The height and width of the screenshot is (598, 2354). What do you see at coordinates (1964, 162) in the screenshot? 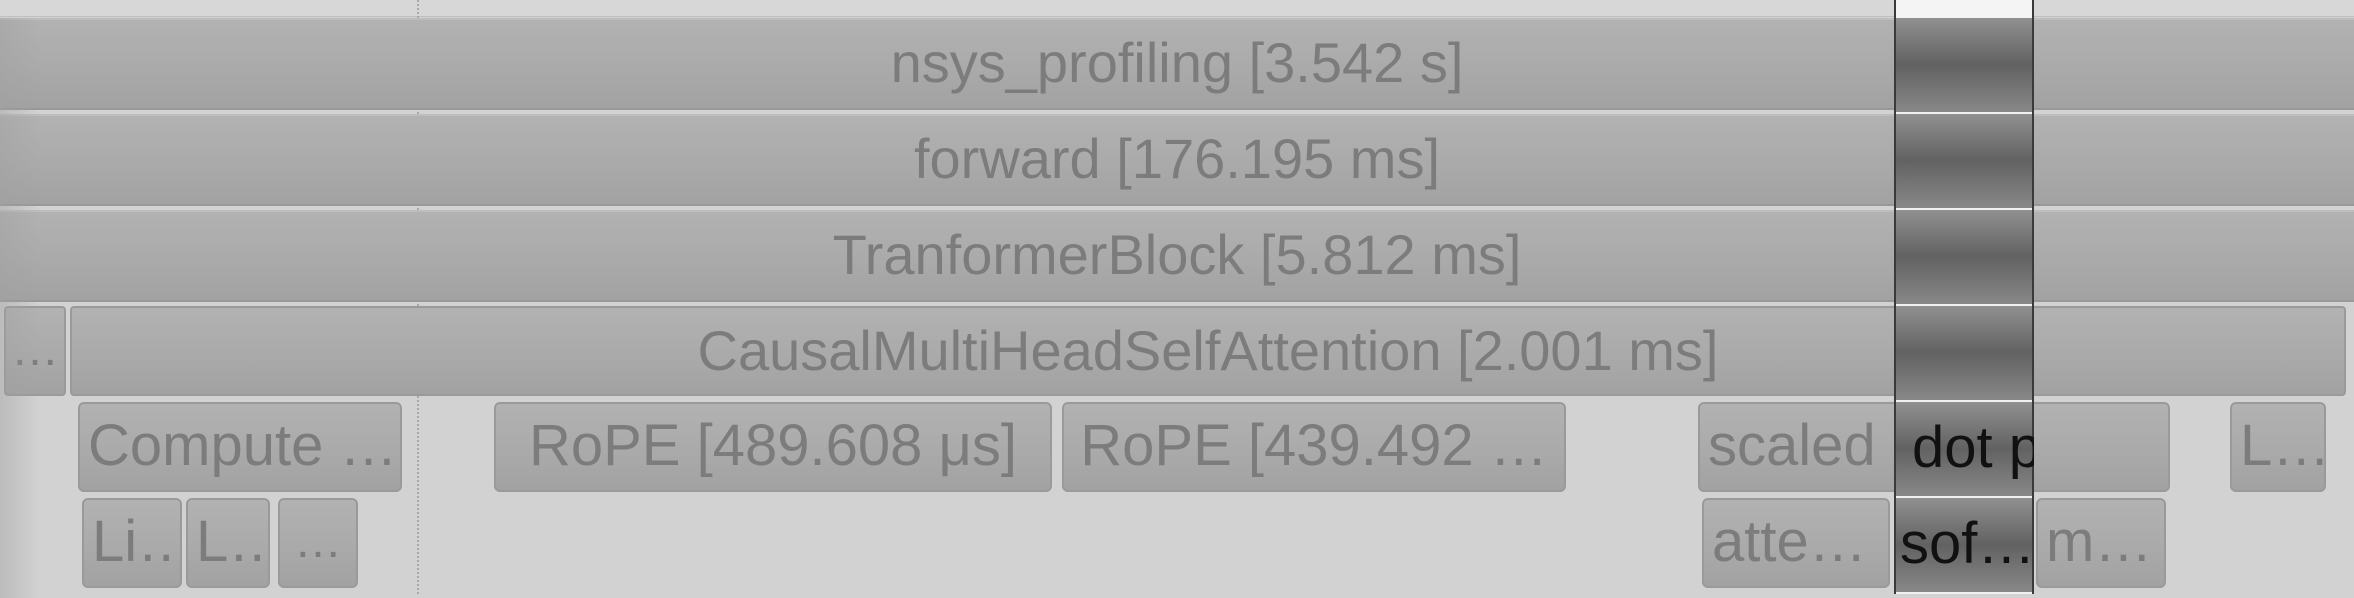
I see `selected-segment-row2` at bounding box center [1964, 162].